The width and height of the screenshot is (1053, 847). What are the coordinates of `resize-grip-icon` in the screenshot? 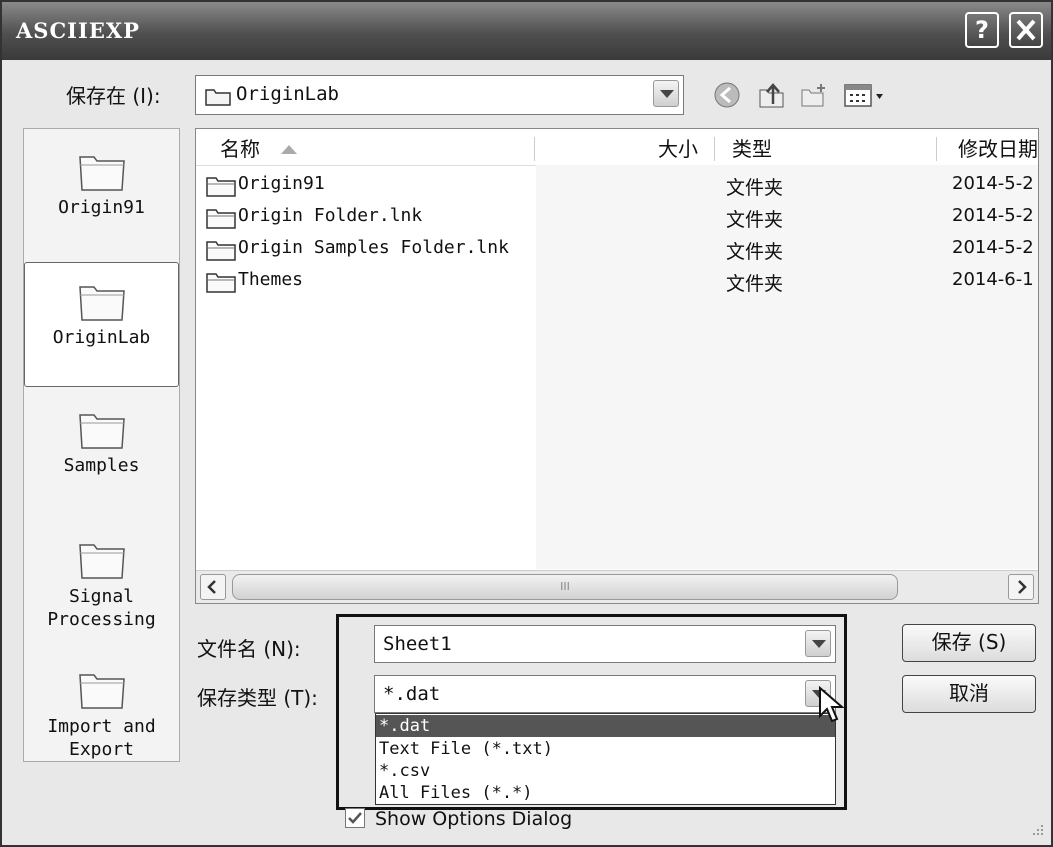 It's located at (1036, 830).